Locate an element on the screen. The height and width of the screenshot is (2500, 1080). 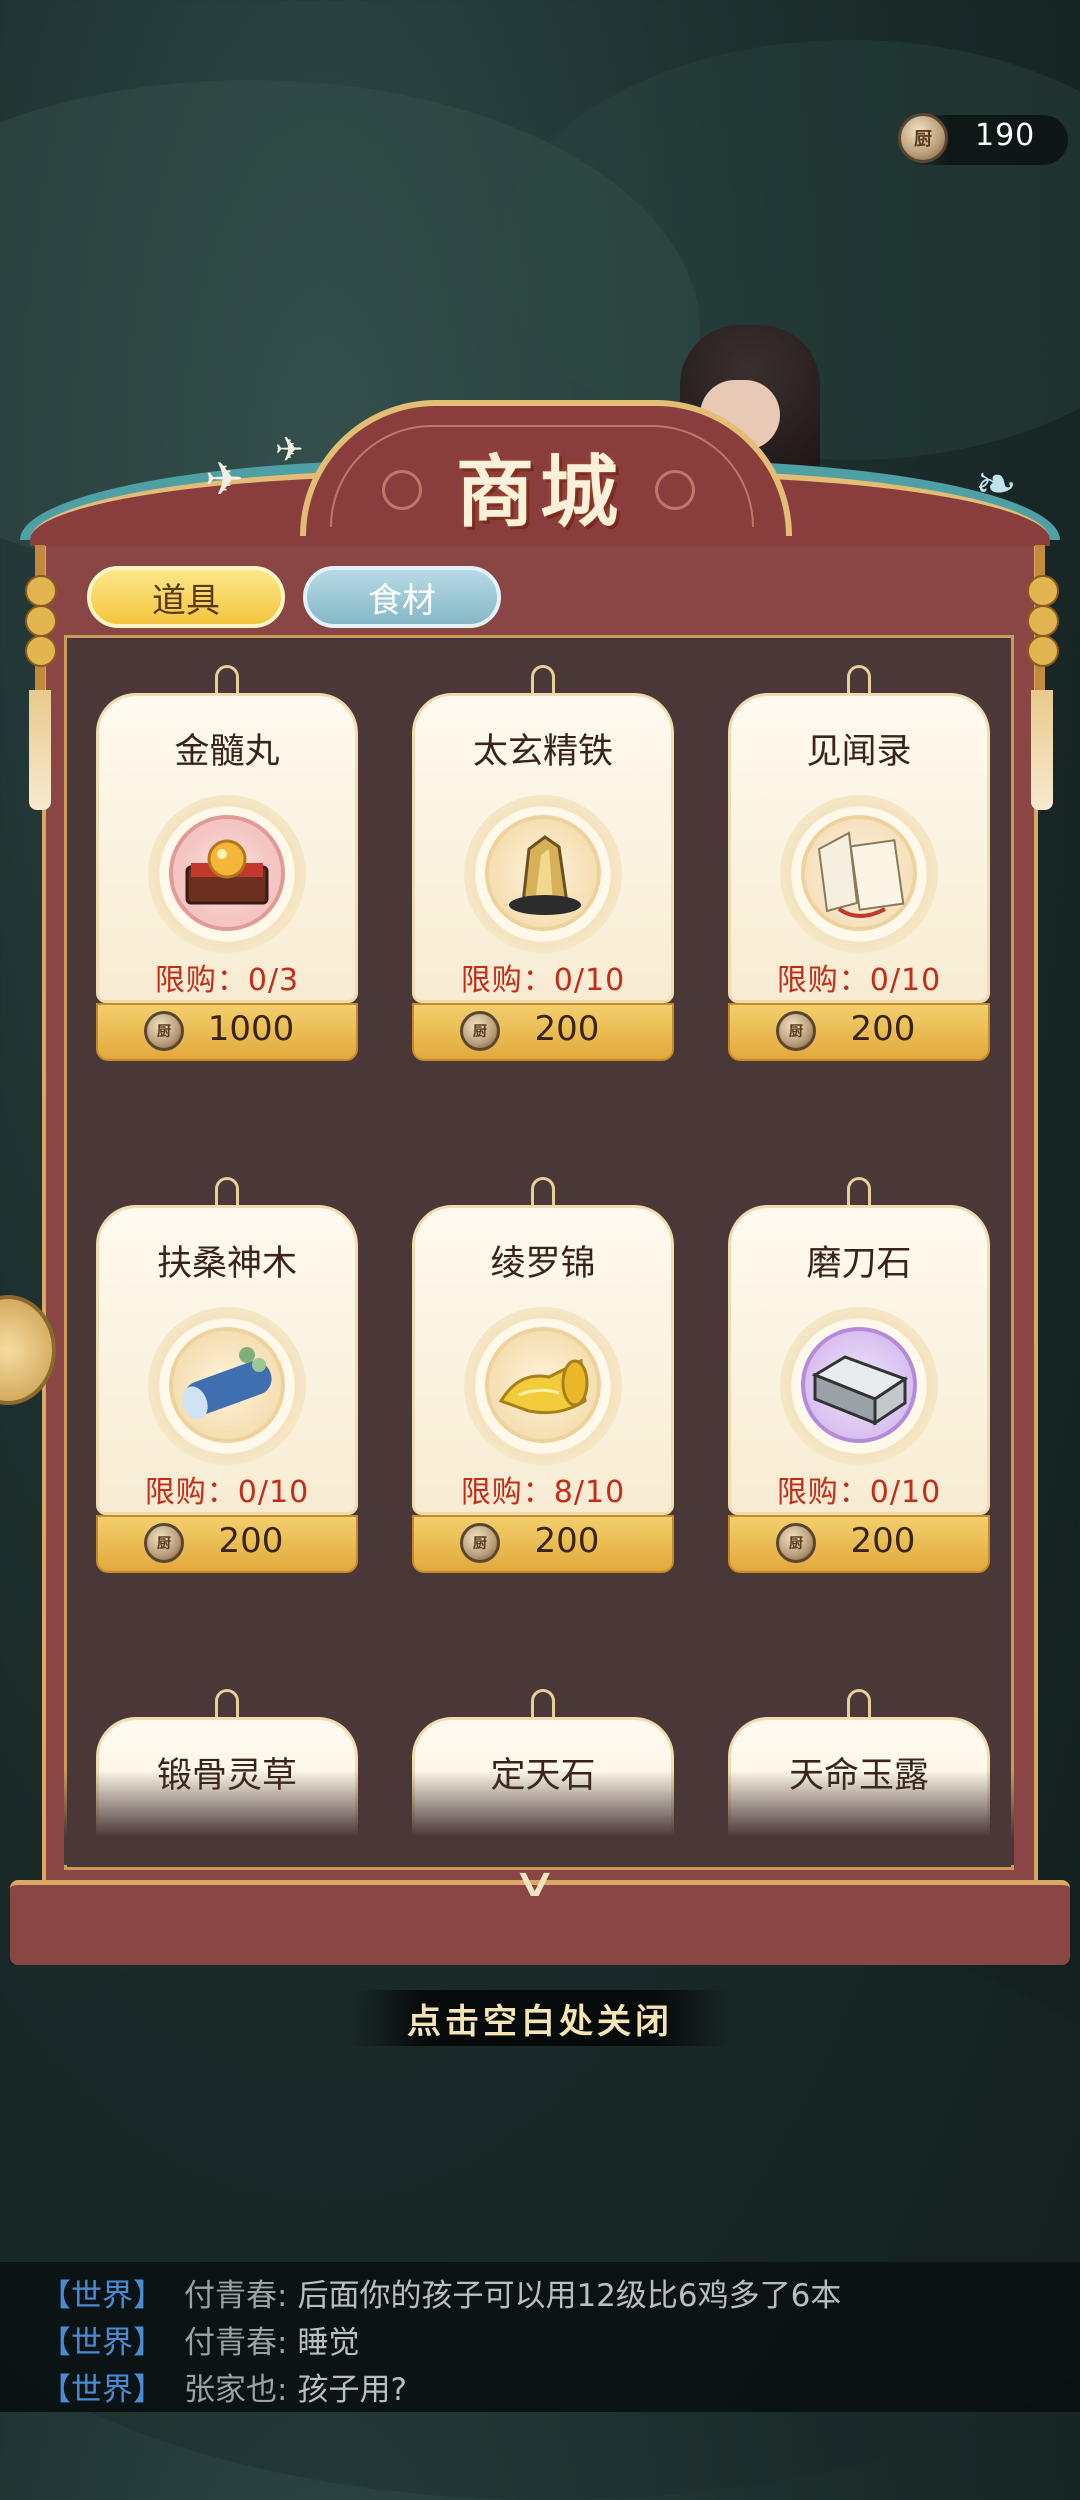
chat-line: 【世界】 张家也: 孩子用? is located at coordinates (223, 2386).